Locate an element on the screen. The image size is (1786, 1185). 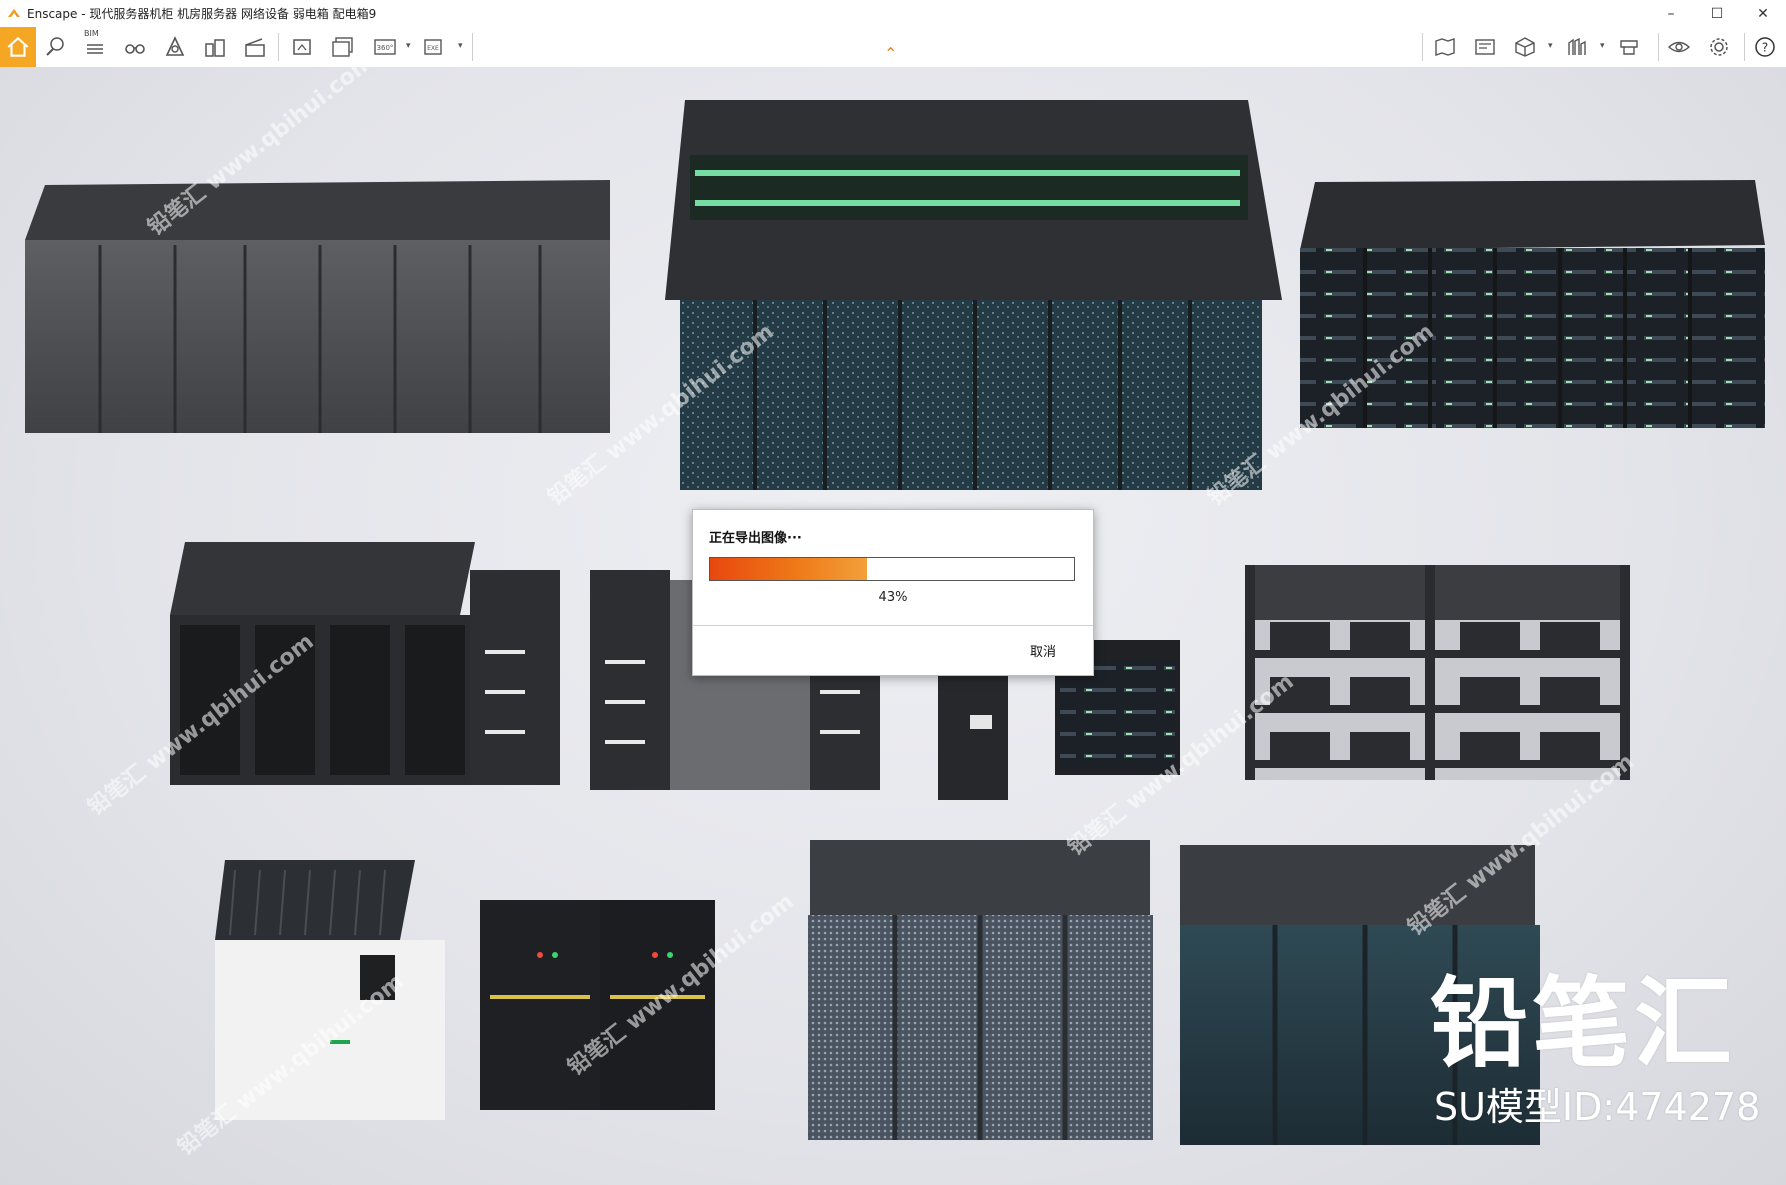
panorama-360-icon: 360° is located at coordinates (385, 47).